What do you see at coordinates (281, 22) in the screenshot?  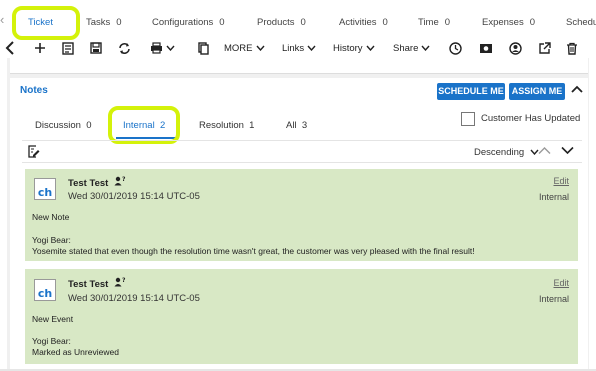 I see `tab-products: Products 0` at bounding box center [281, 22].